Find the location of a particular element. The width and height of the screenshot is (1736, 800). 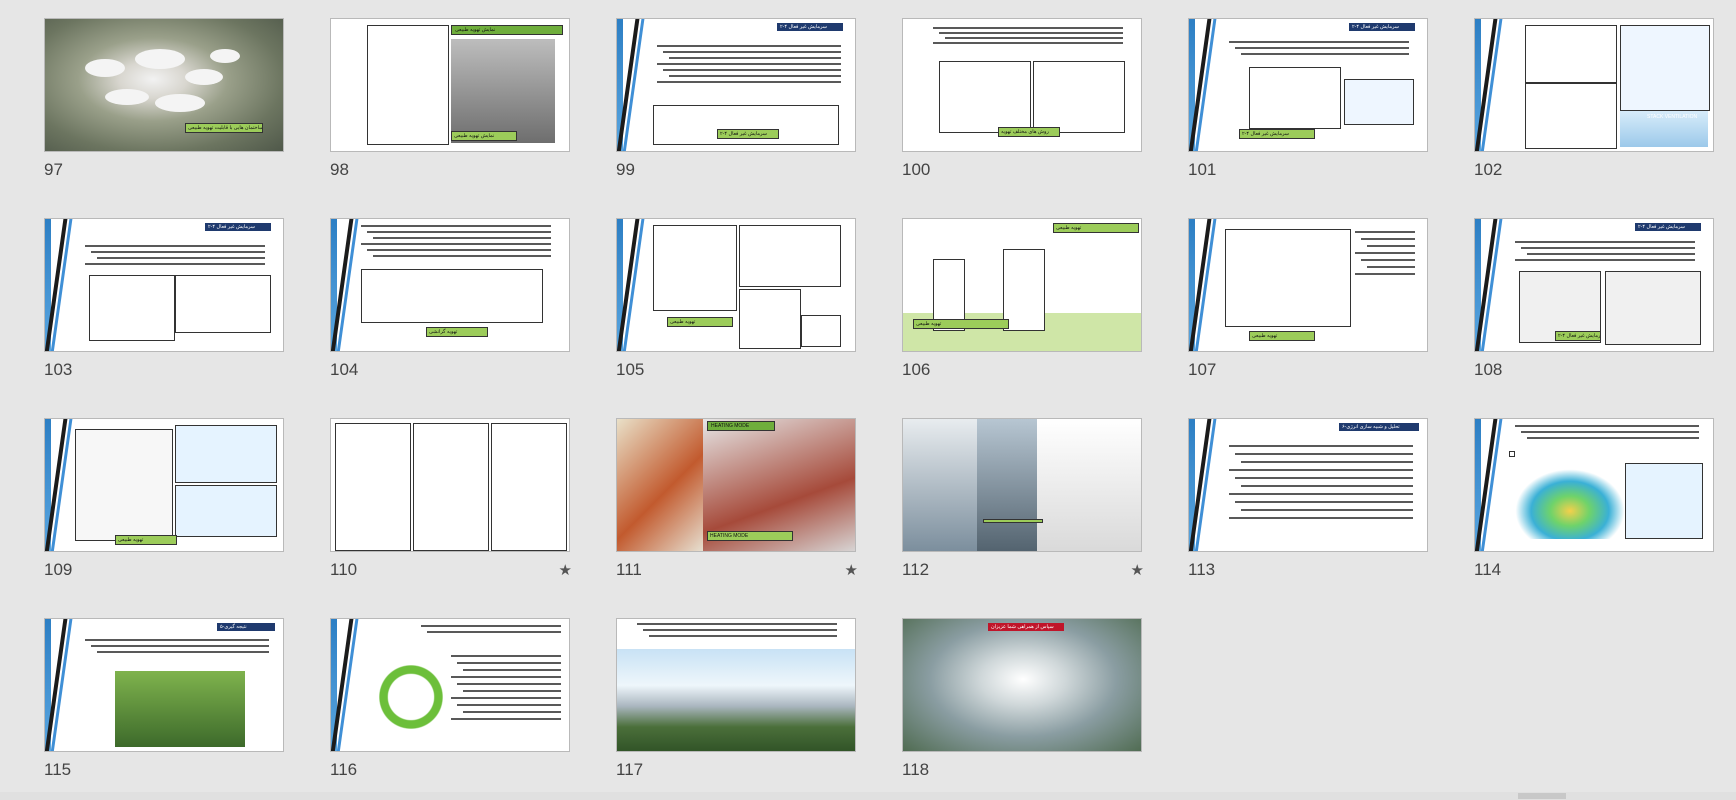

slide-thumbnail-115: ۵-نتیجه گیری 115 is located at coordinates (165, 705).